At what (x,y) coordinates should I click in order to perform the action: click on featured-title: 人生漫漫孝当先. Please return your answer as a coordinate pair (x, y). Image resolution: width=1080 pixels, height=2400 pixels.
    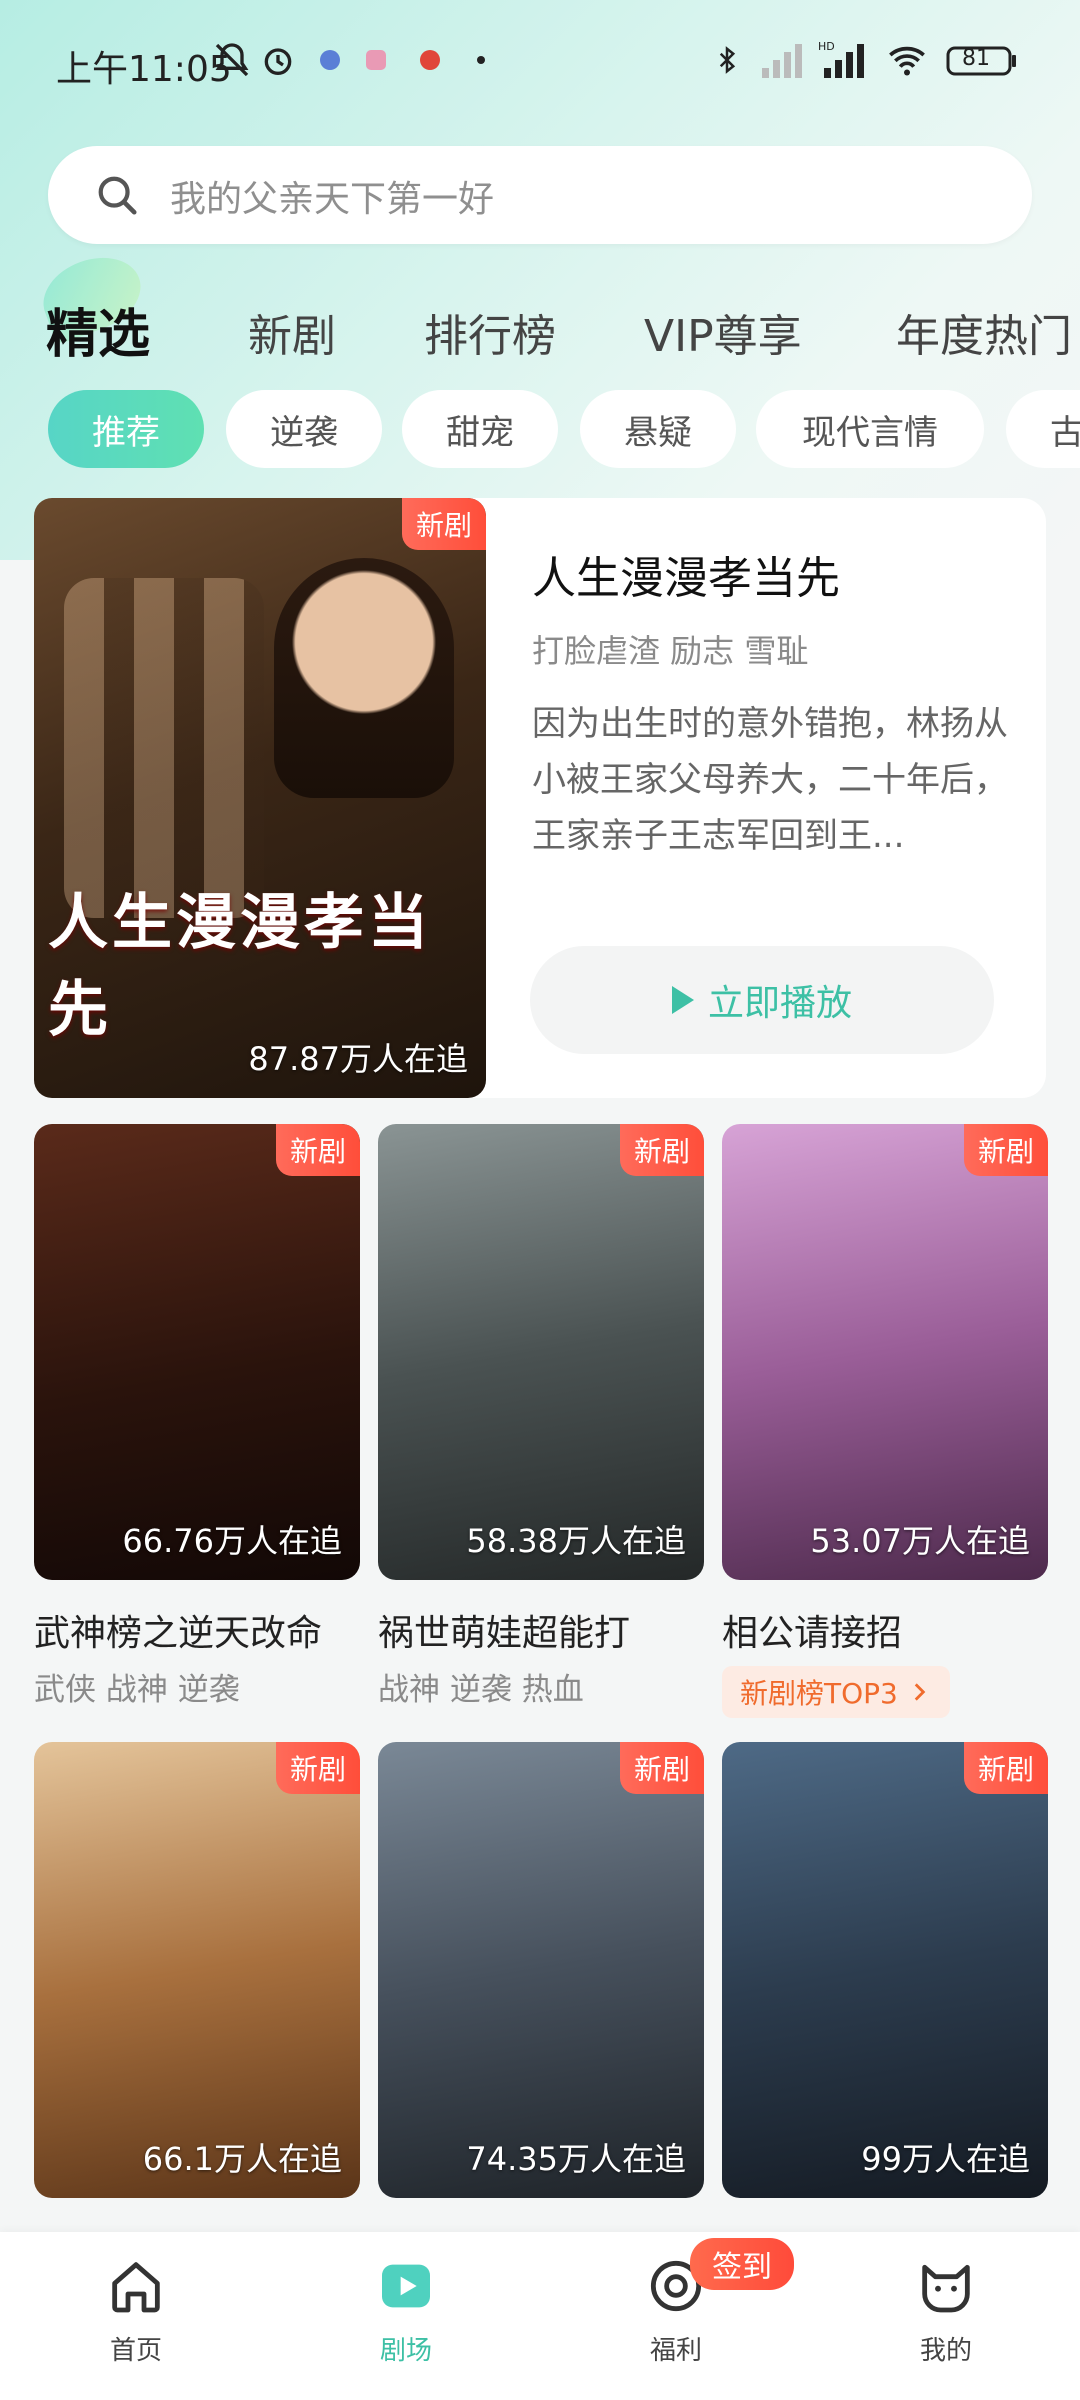
    Looking at the image, I should click on (686, 578).